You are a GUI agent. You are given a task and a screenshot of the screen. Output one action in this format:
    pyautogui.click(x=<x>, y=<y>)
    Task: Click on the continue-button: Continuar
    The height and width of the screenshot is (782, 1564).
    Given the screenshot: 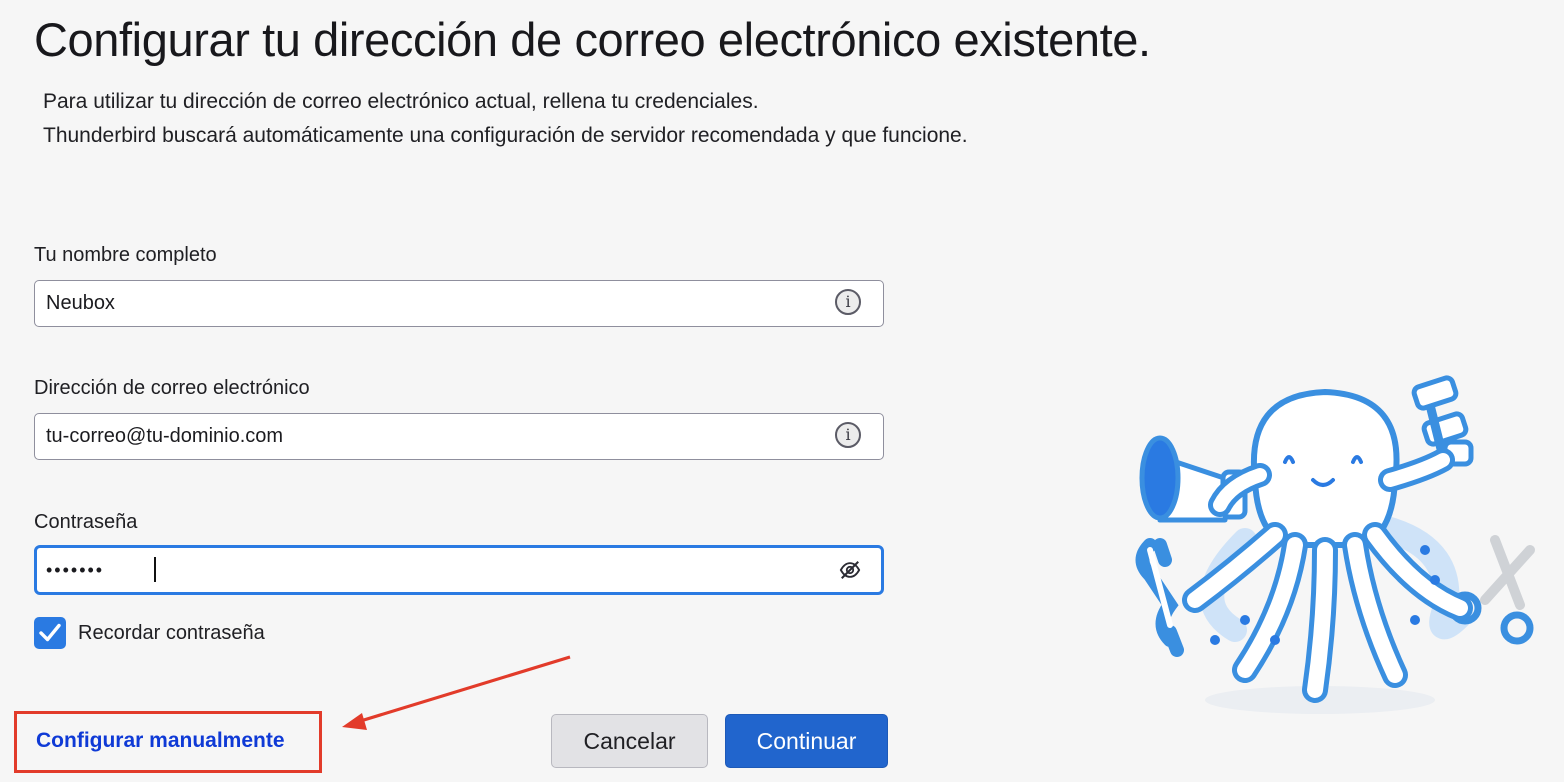 What is the action you would take?
    pyautogui.click(x=806, y=741)
    